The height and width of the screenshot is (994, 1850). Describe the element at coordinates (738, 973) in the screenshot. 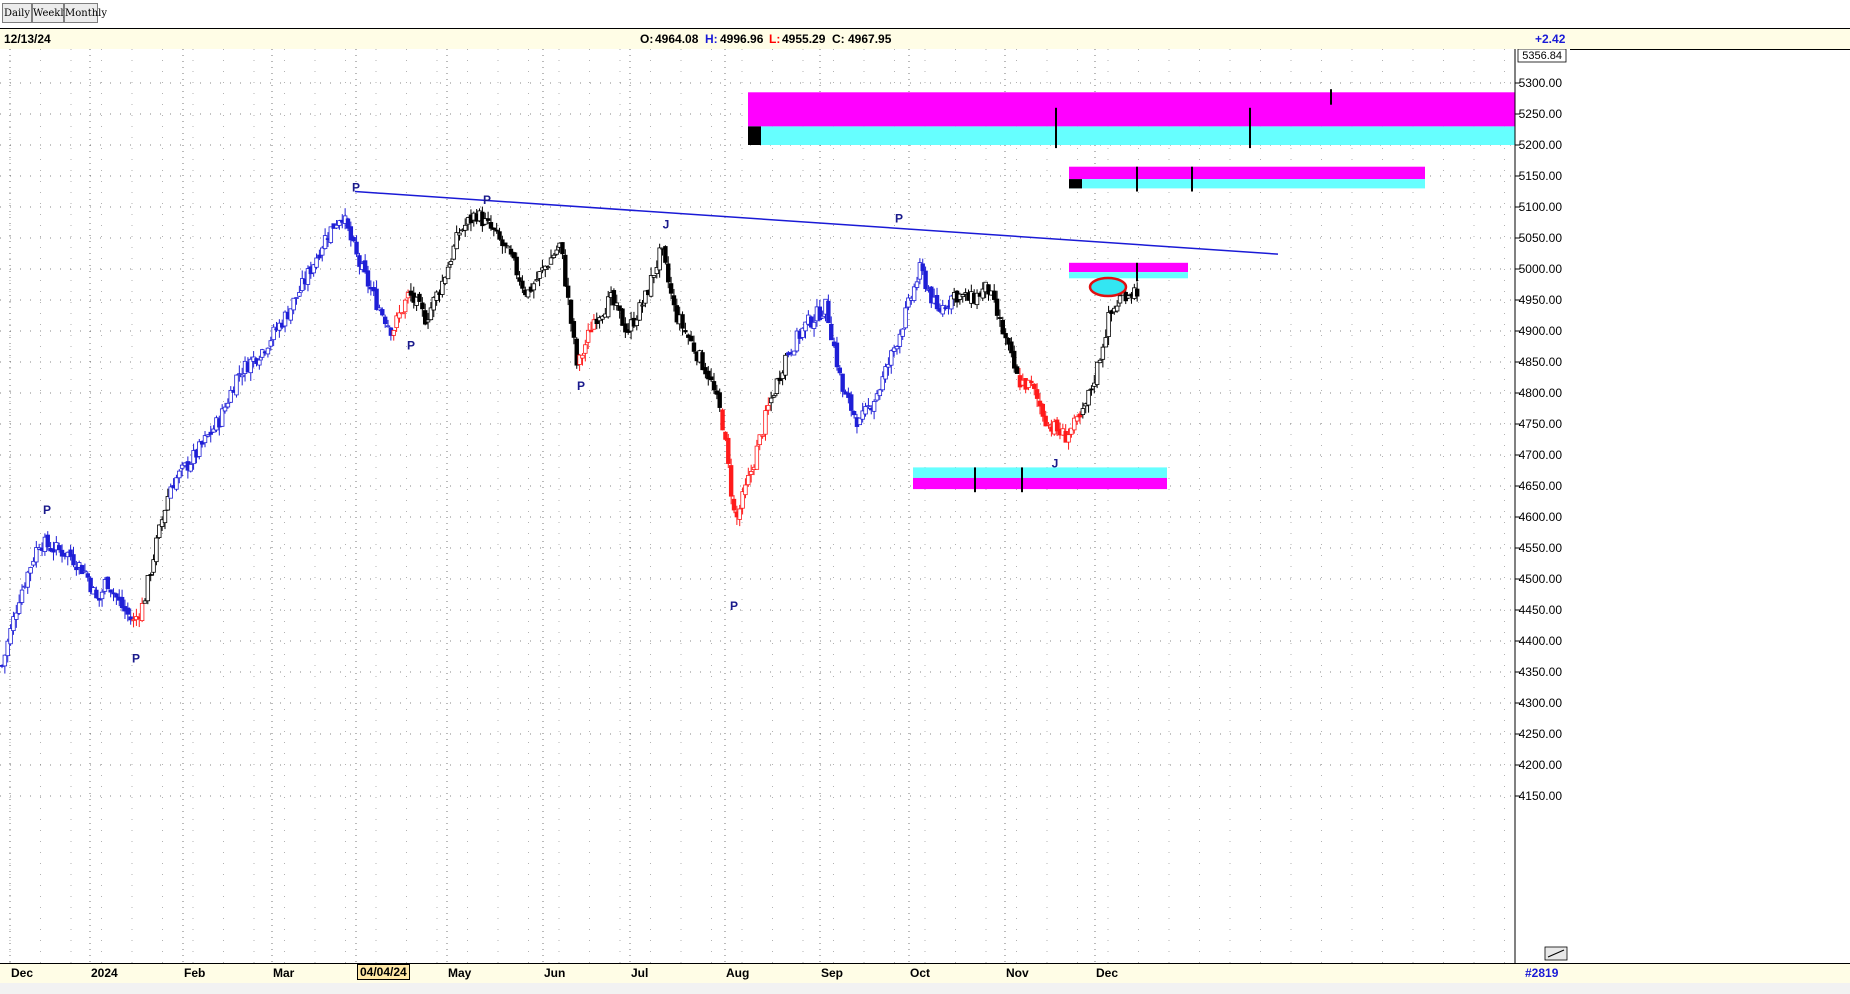

I see `date-axis-label: Aug` at that location.